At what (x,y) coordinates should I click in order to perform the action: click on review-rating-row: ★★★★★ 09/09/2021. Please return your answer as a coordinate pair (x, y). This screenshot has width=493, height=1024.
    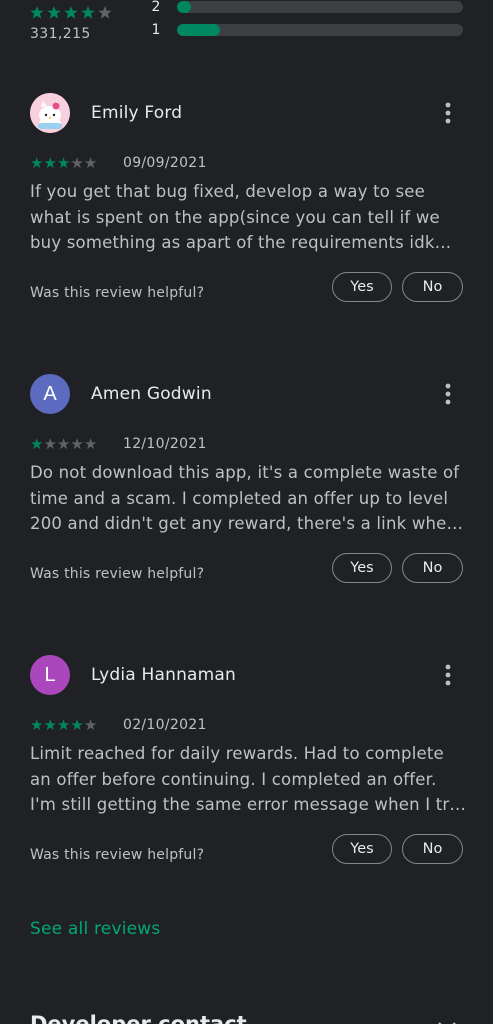
    Looking at the image, I should click on (180, 163).